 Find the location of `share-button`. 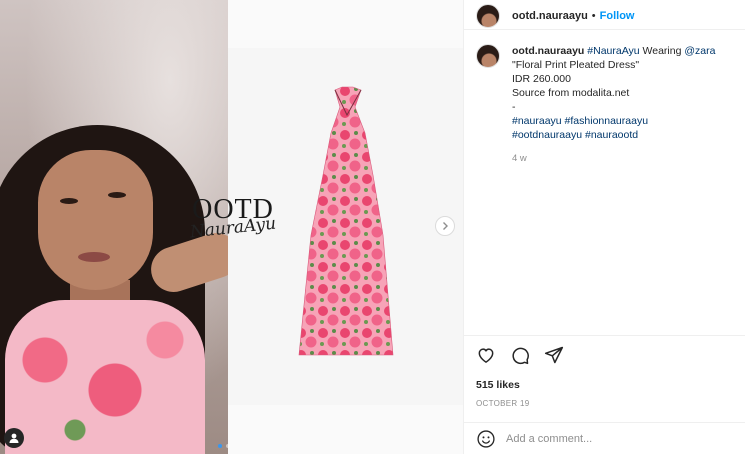

share-button is located at coordinates (555, 356).